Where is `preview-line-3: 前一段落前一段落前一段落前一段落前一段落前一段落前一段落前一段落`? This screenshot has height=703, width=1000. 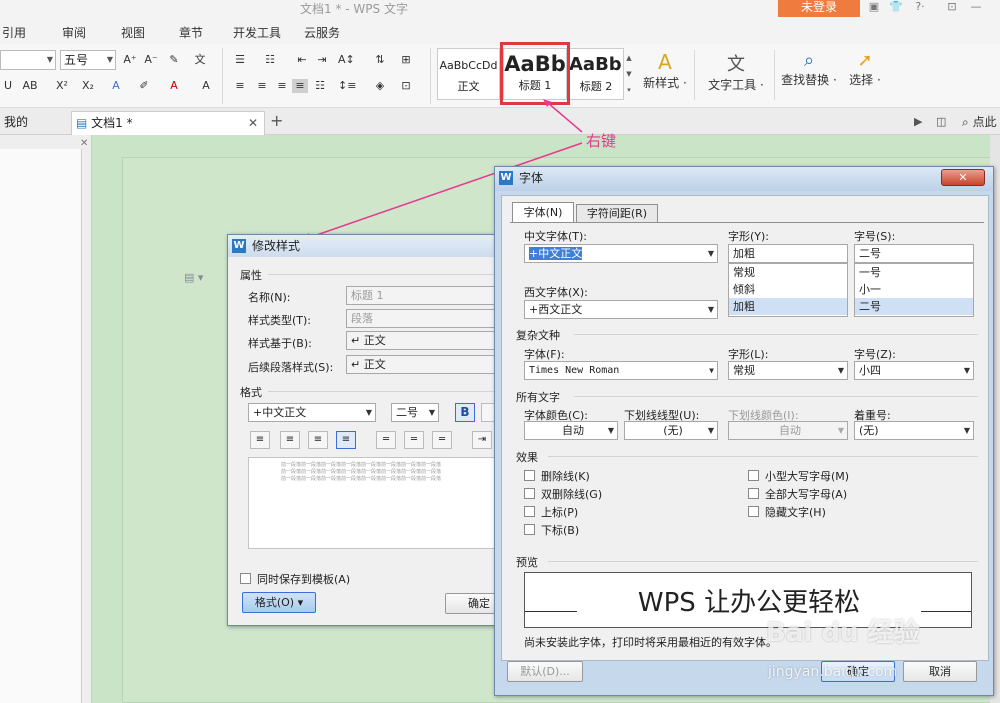 preview-line-3: 前一段落前一段落前一段落前一段落前一段落前一段落前一段落前一段落 is located at coordinates (361, 479).